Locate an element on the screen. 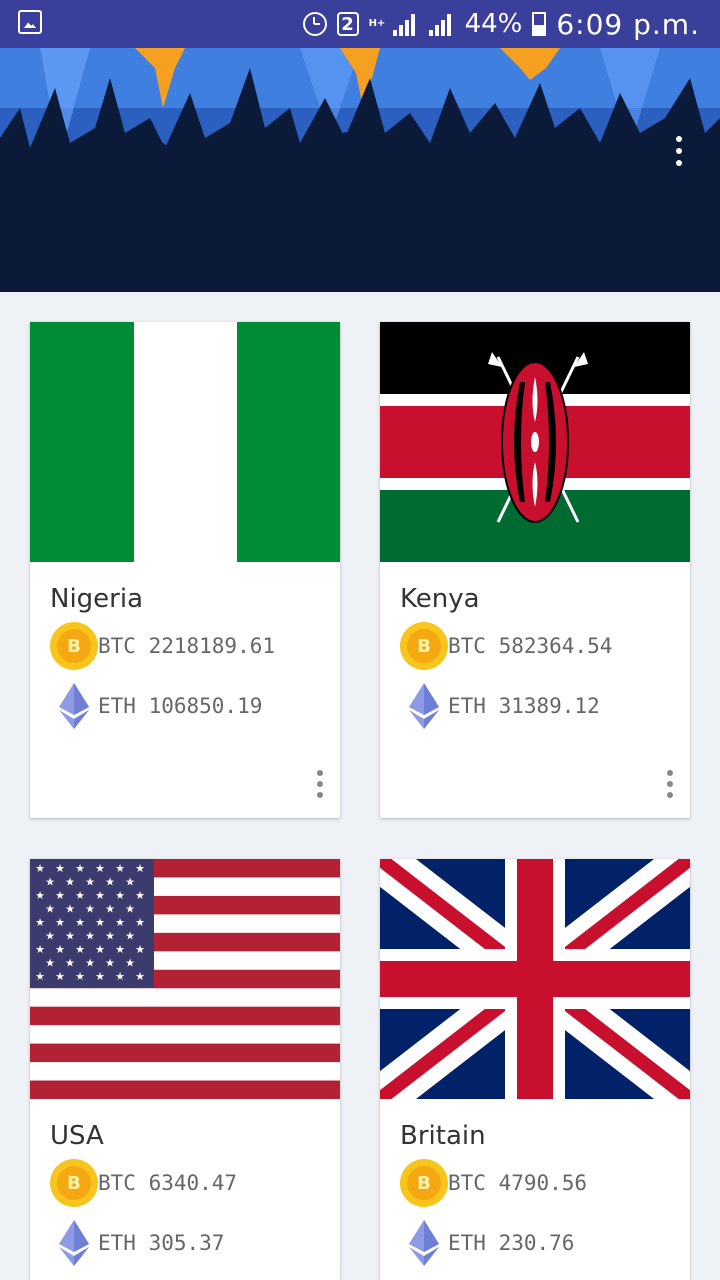 Image resolution: width=720 pixels, height=1280 pixels. eth-value: ETH 305.37 is located at coordinates (161, 1243).